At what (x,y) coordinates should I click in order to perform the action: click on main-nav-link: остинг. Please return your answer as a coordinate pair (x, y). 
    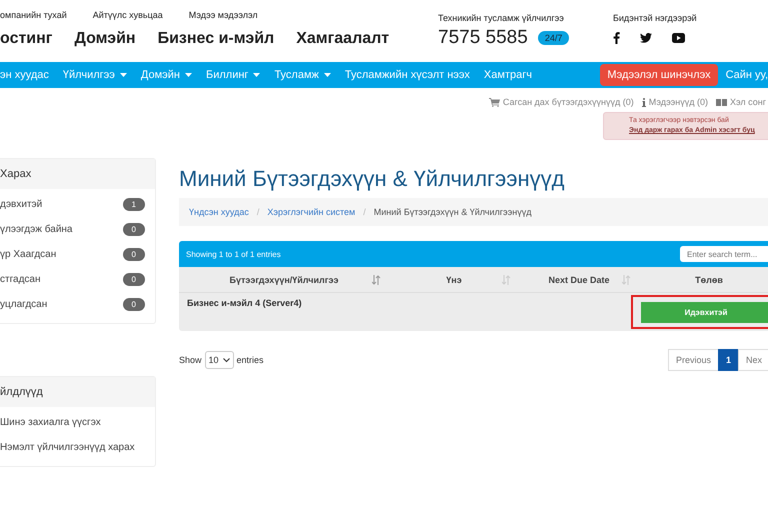
    Looking at the image, I should click on (26, 39).